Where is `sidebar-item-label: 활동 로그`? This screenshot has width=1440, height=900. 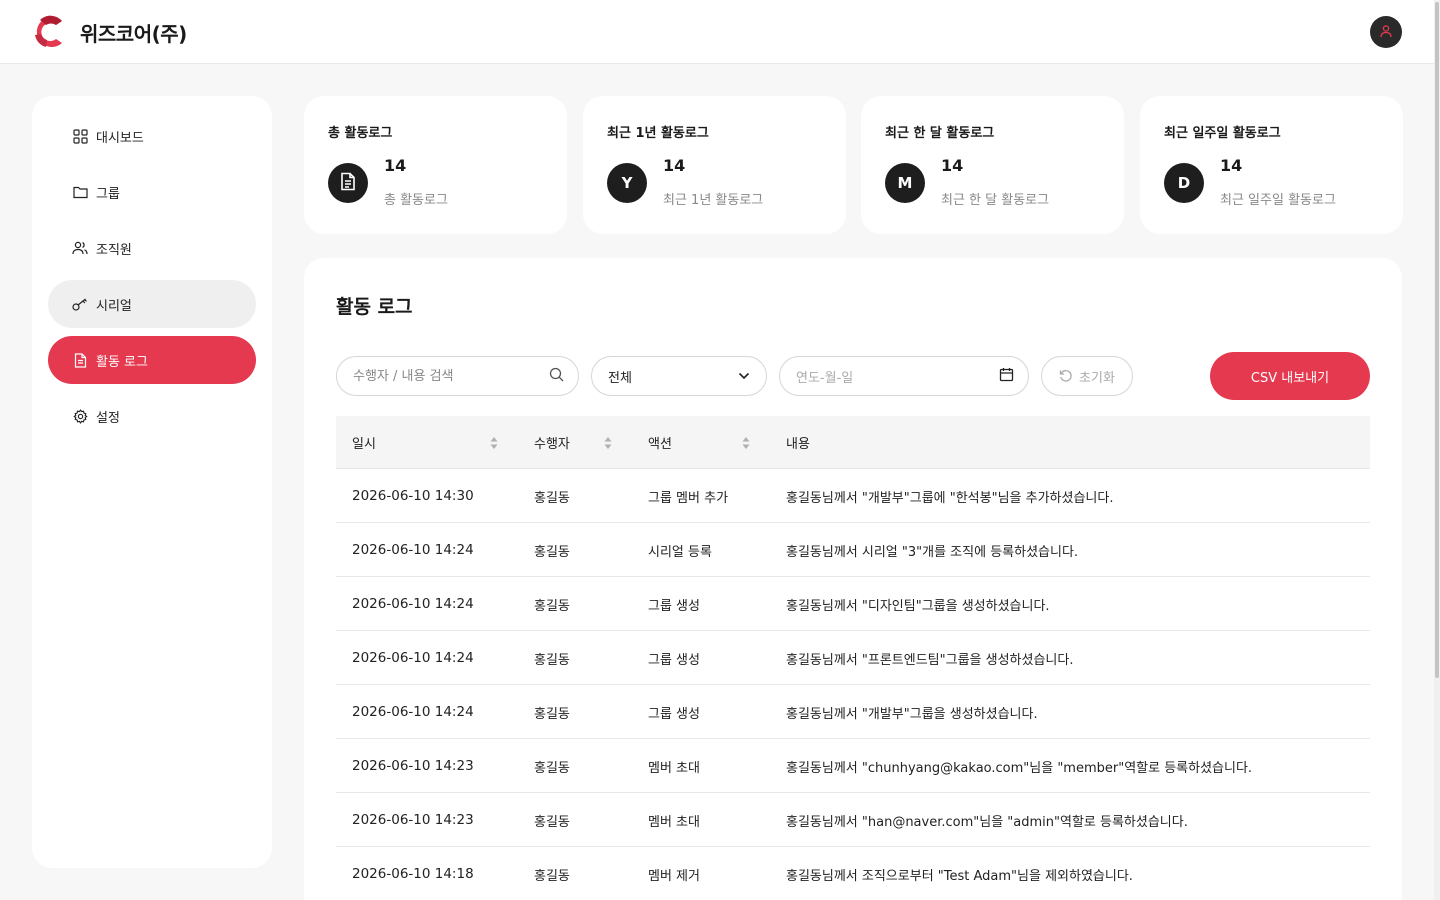 sidebar-item-label: 활동 로그 is located at coordinates (122, 362).